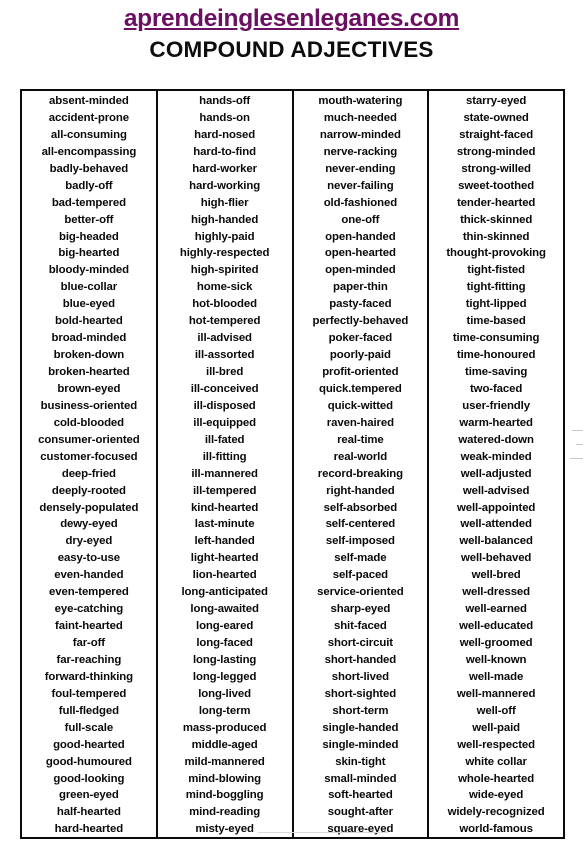 This screenshot has width=583, height=844. Describe the element at coordinates (89, 388) in the screenshot. I see `adjective-cell: brown-eyed` at that location.